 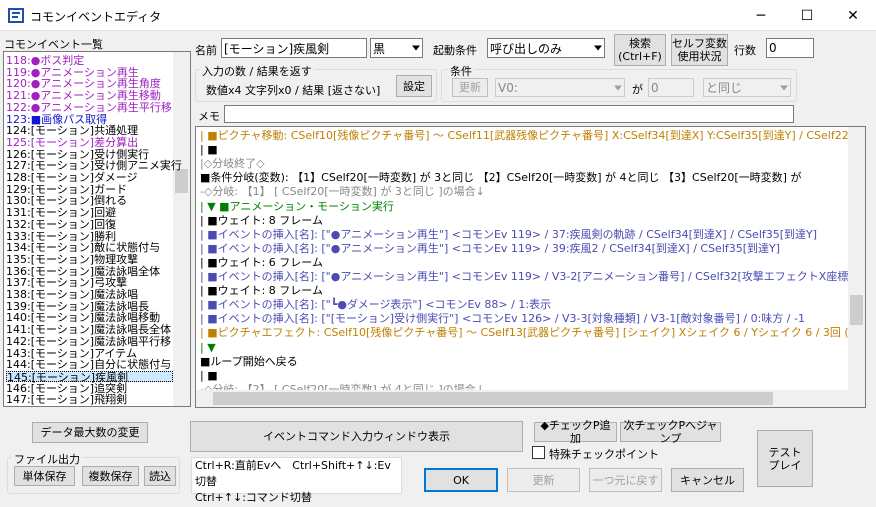 What do you see at coordinates (856, 267) in the screenshot?
I see `command-list-vscrollbar` at bounding box center [856, 267].